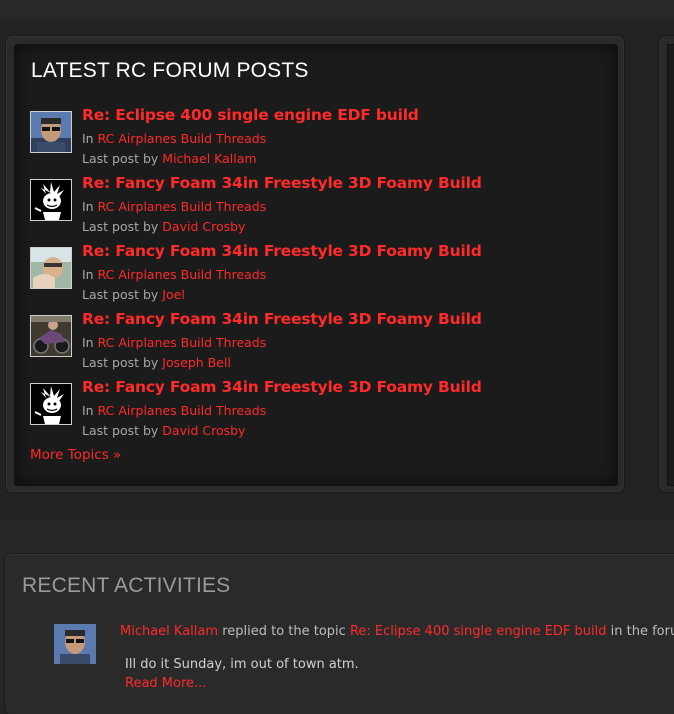 The height and width of the screenshot is (714, 674). Describe the element at coordinates (196, 362) in the screenshot. I see `author-link: Joseph Bell` at that location.